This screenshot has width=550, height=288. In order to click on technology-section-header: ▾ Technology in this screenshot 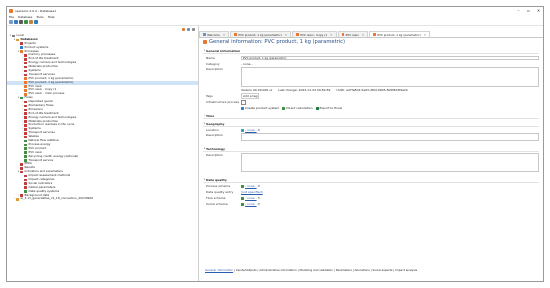, I will do `click(371, 149)`.